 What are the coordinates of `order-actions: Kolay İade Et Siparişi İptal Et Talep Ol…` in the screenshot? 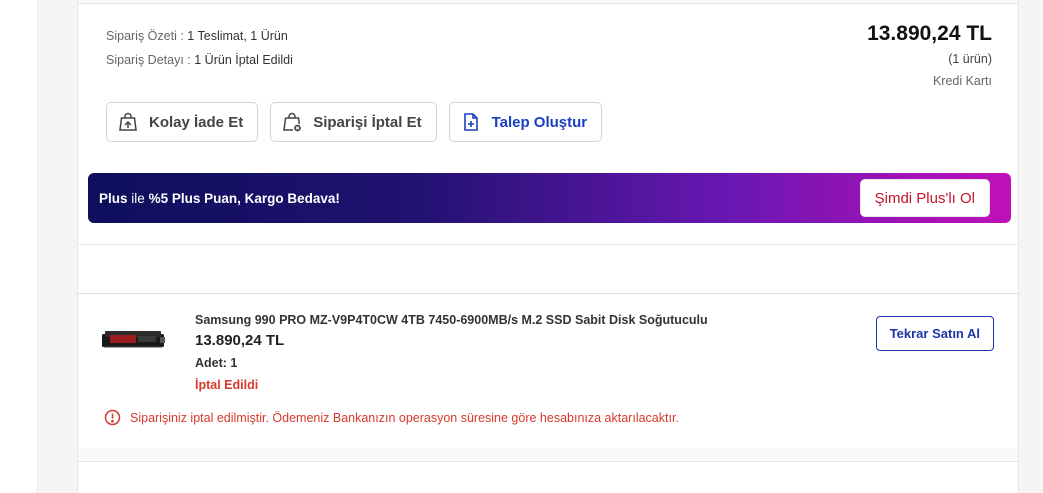 It's located at (354, 122).